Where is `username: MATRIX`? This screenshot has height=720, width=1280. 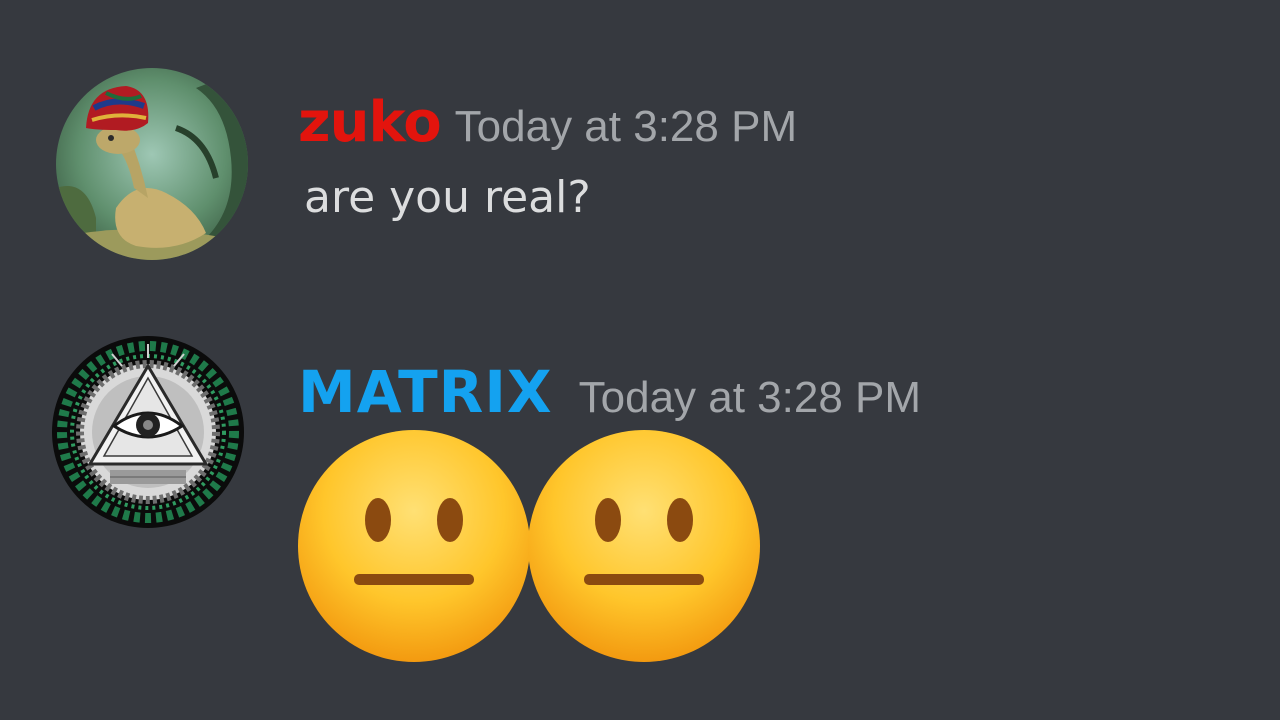
username: MATRIX is located at coordinates (425, 392).